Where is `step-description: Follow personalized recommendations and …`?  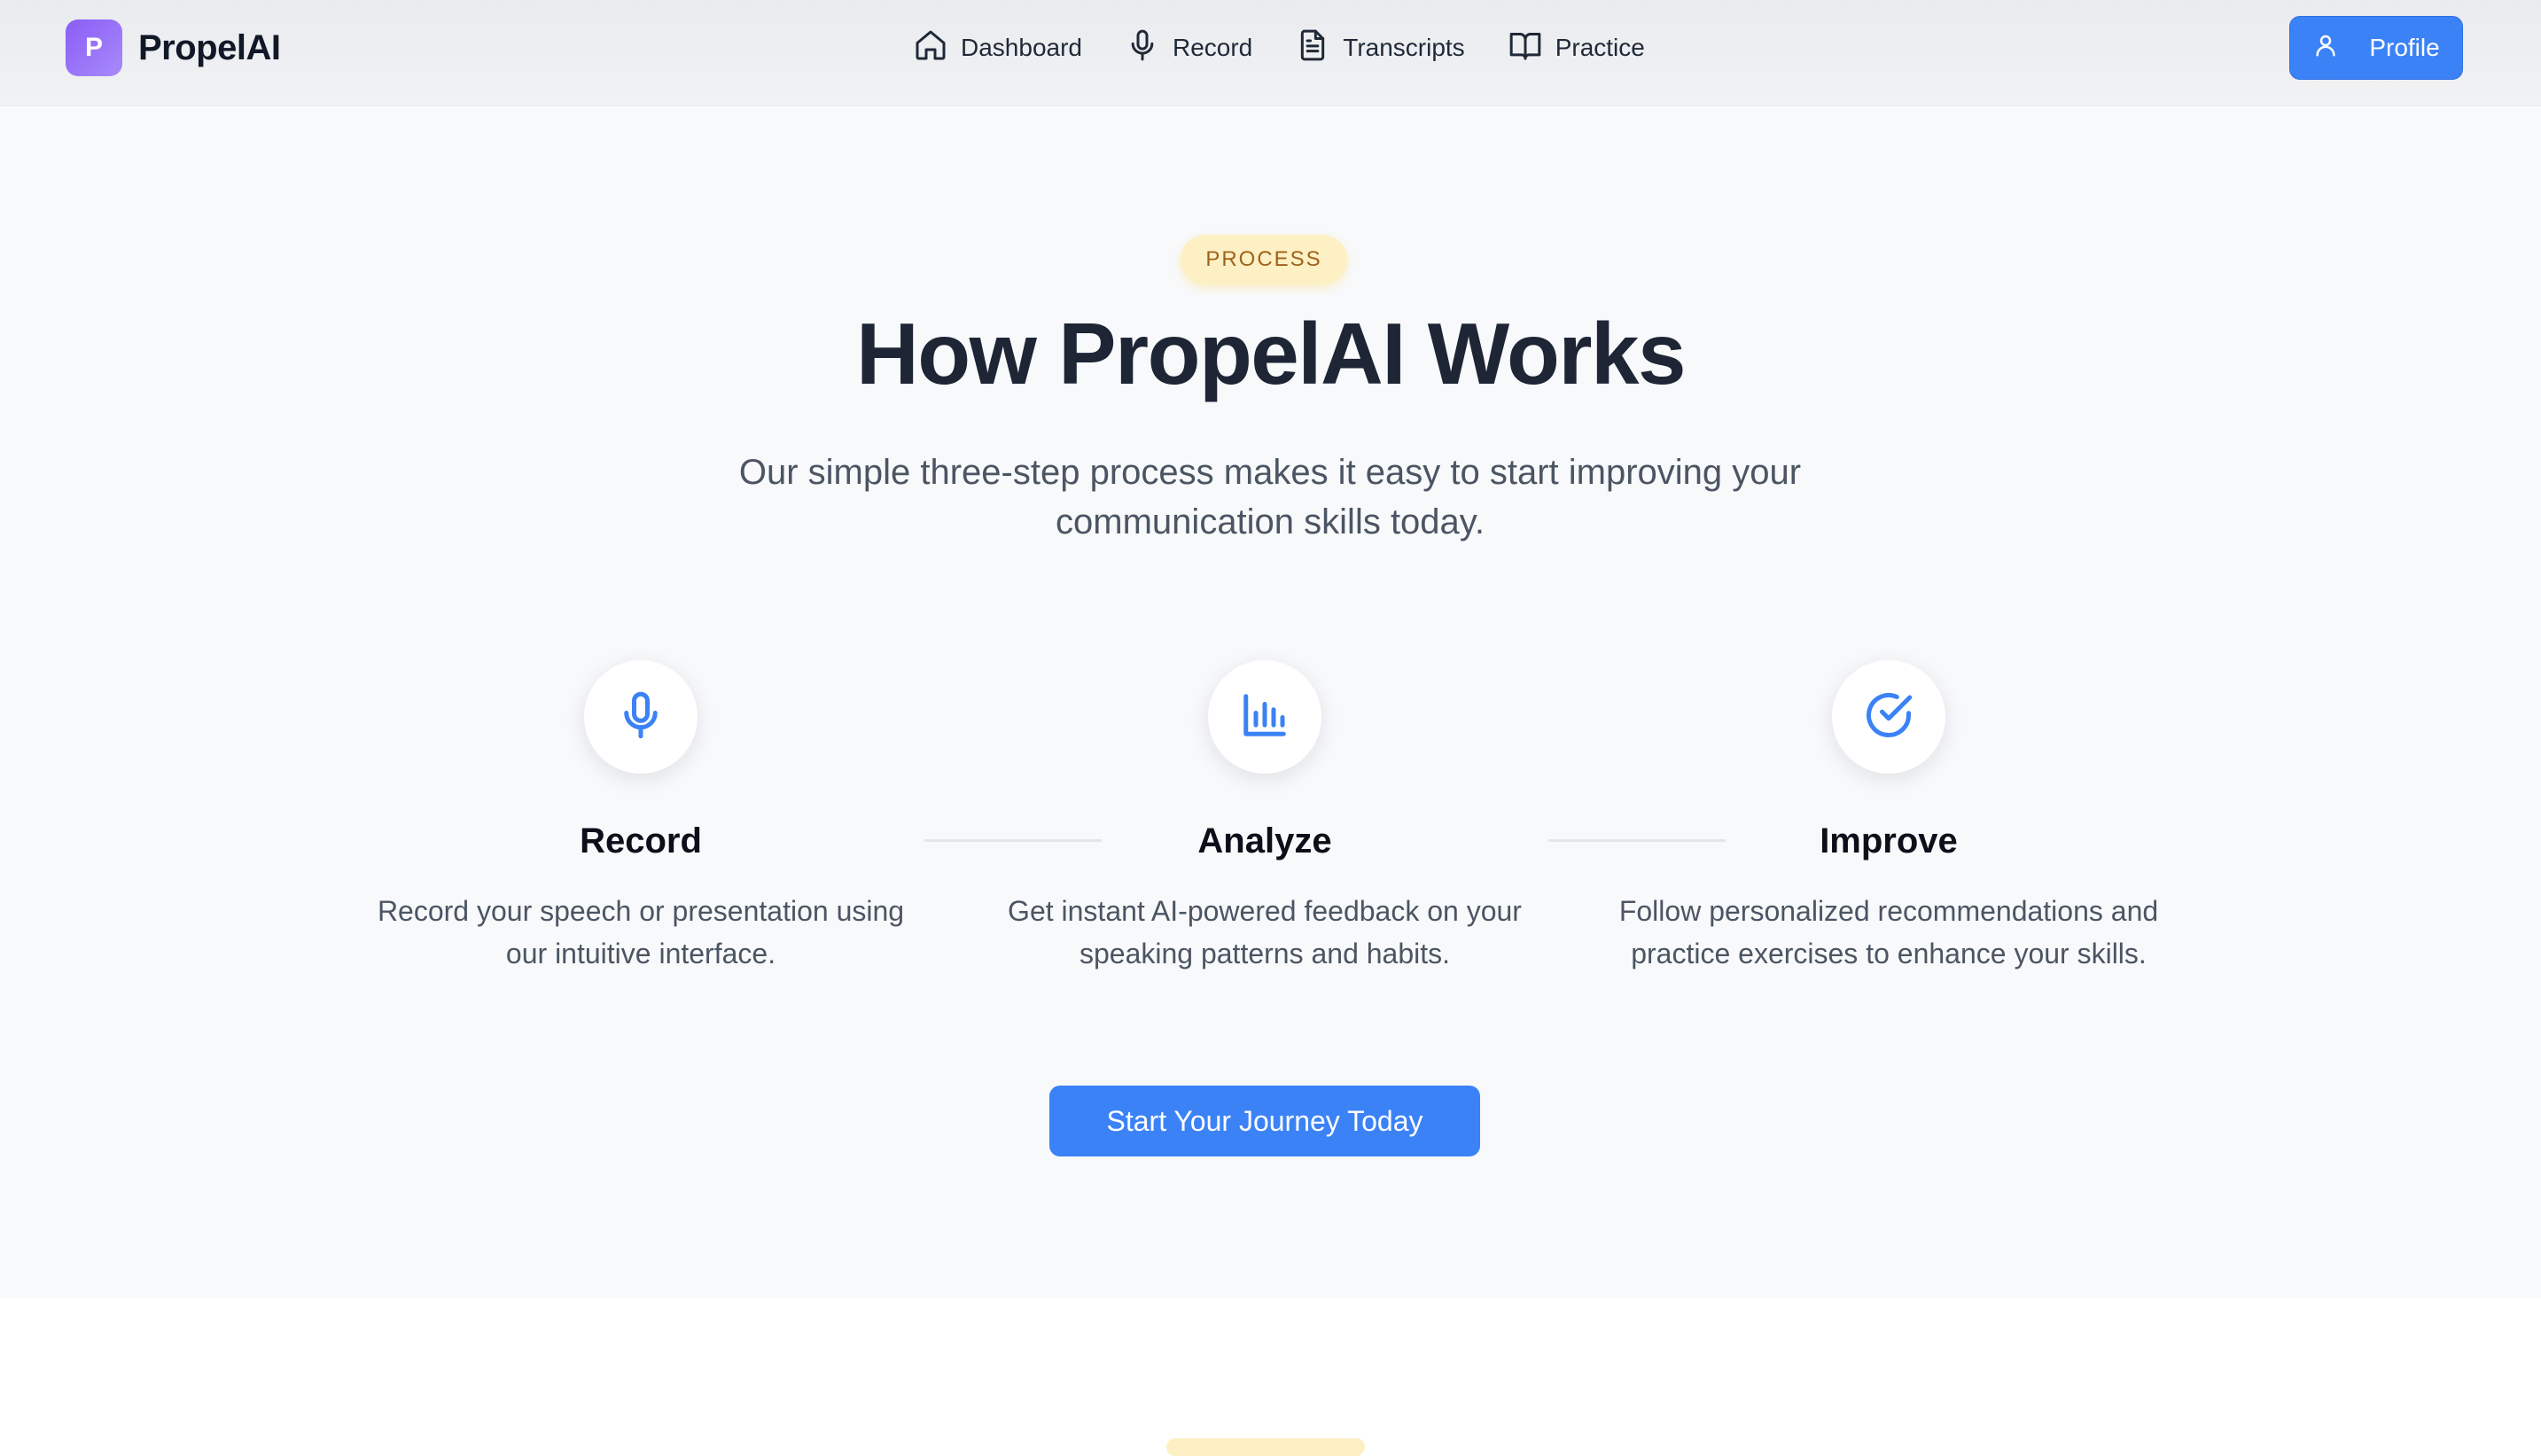 step-description: Follow personalized recommendations and … is located at coordinates (1888, 932).